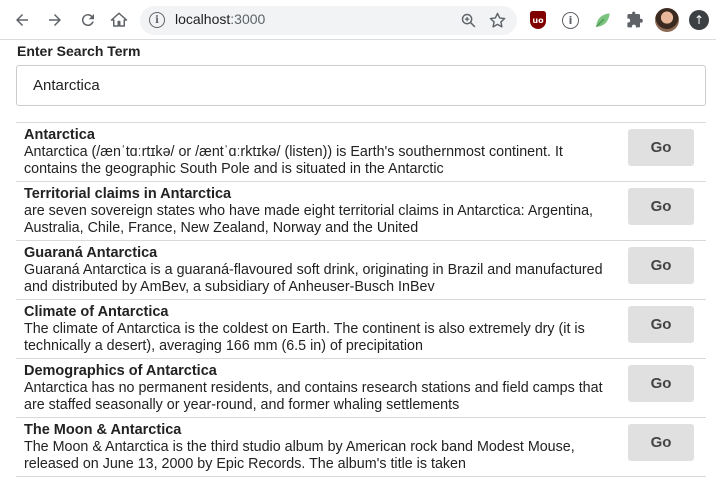  I want to click on browser-toolbar: i localhost:3000 uo i ↑, so click(358, 20).